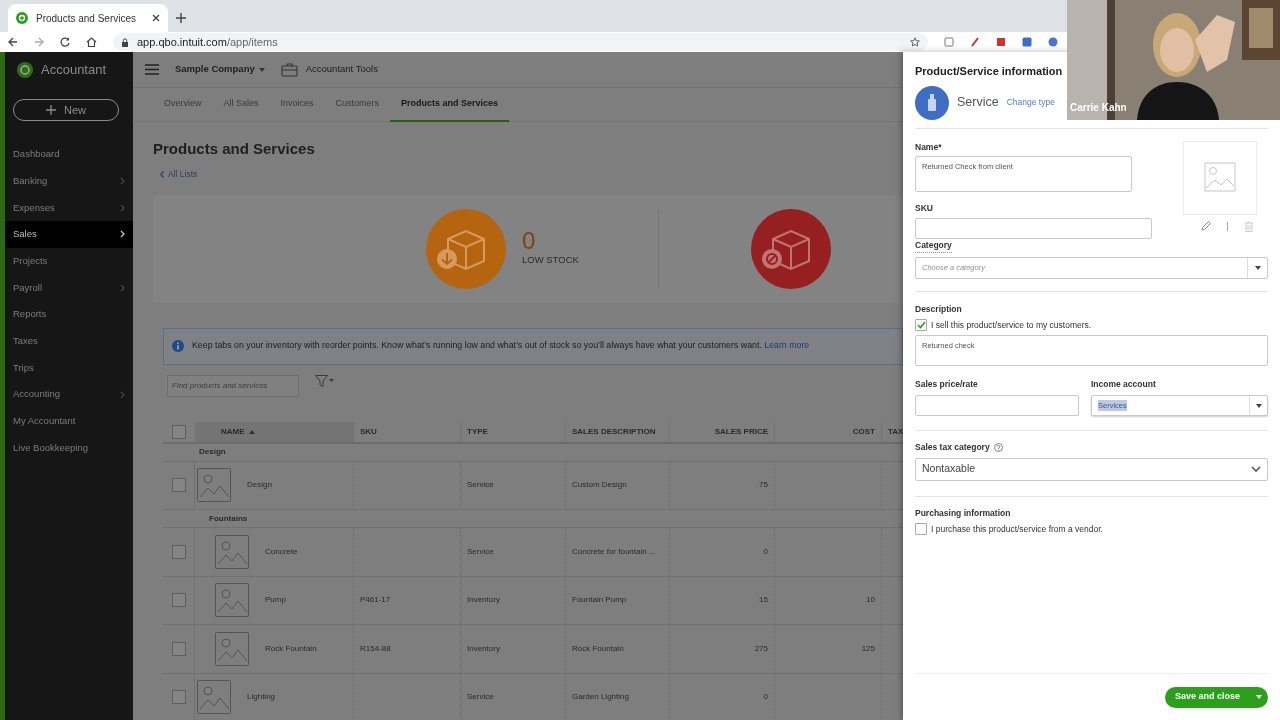 This screenshot has width=1280, height=720. I want to click on sort-icon, so click(251, 431).